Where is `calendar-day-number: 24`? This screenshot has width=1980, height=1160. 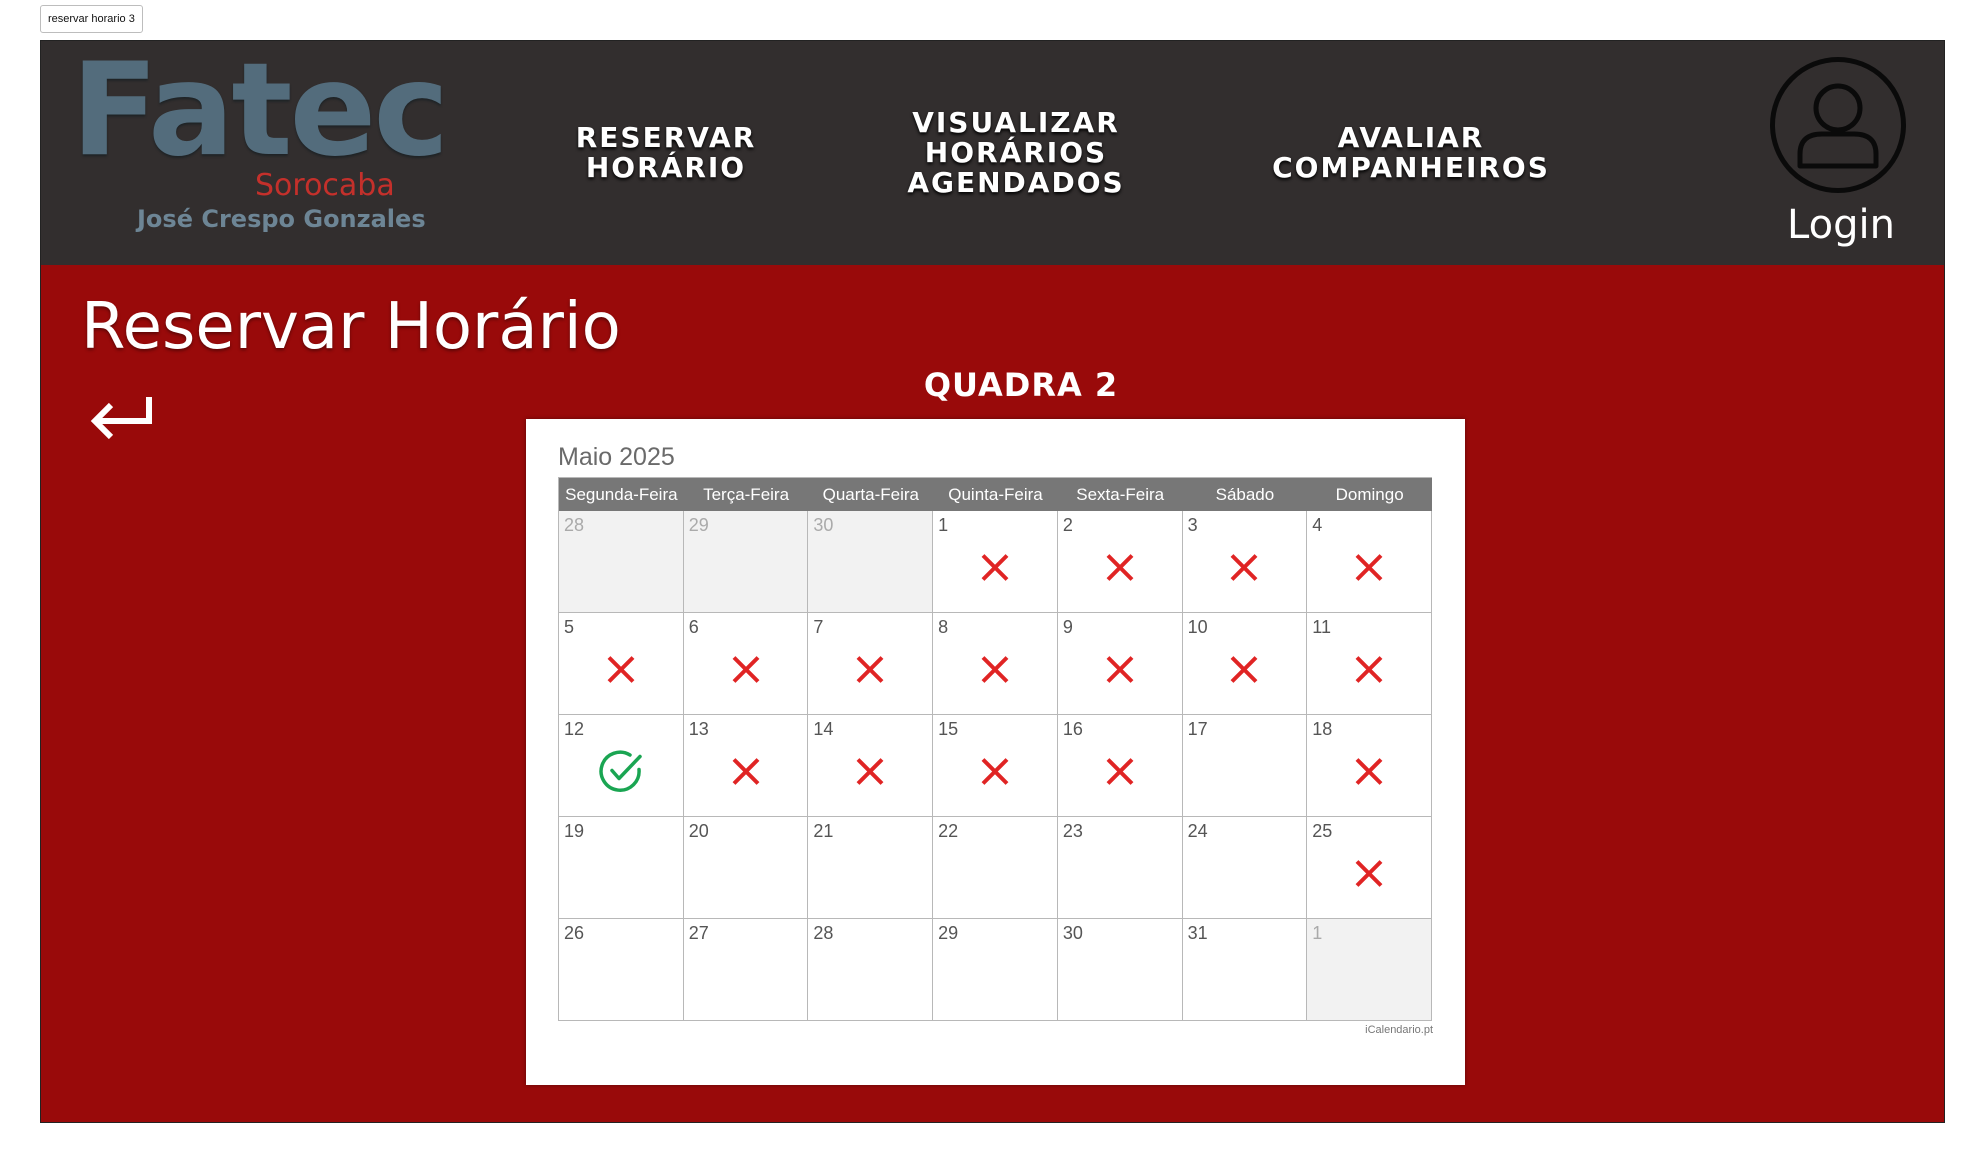 calendar-day-number: 24 is located at coordinates (1197, 831).